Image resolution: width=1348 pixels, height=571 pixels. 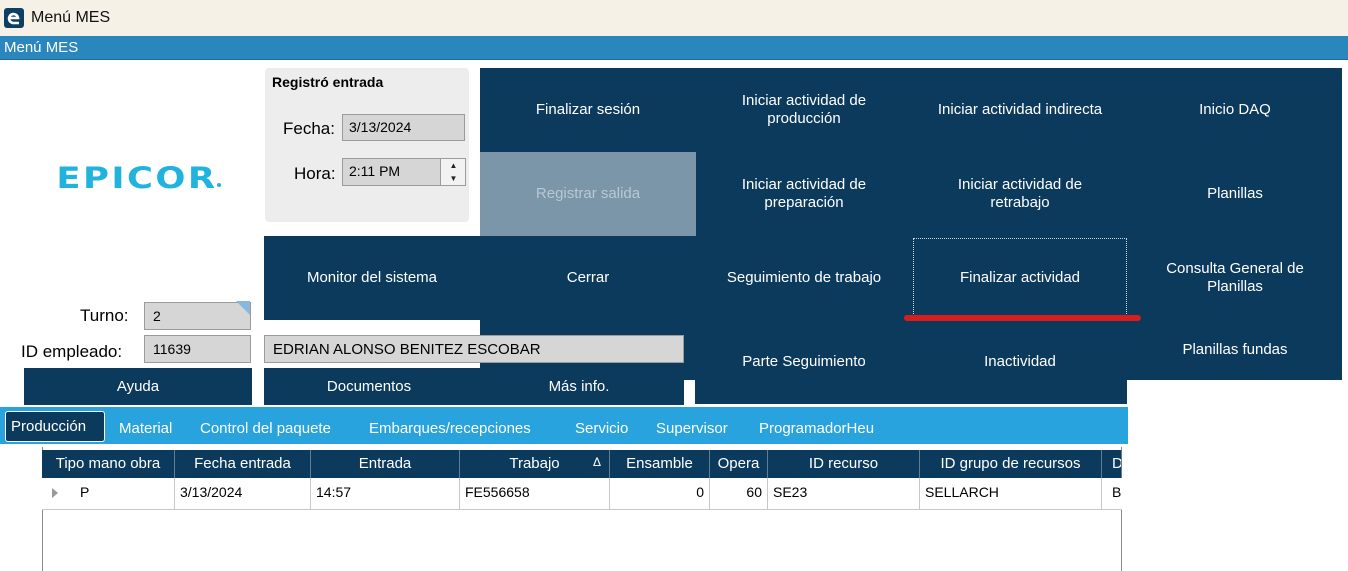 I want to click on time-spinner: ▲ ▼, so click(x=452, y=172).